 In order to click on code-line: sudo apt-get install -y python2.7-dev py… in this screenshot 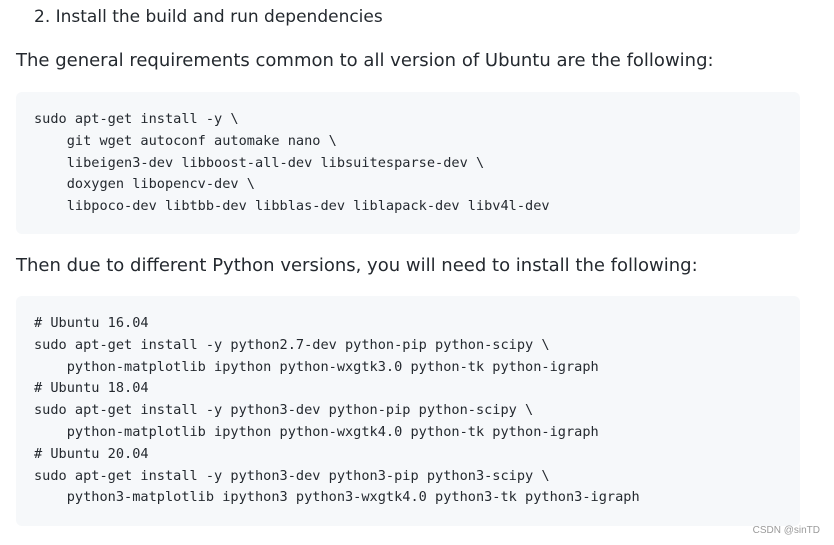, I will do `click(292, 344)`.